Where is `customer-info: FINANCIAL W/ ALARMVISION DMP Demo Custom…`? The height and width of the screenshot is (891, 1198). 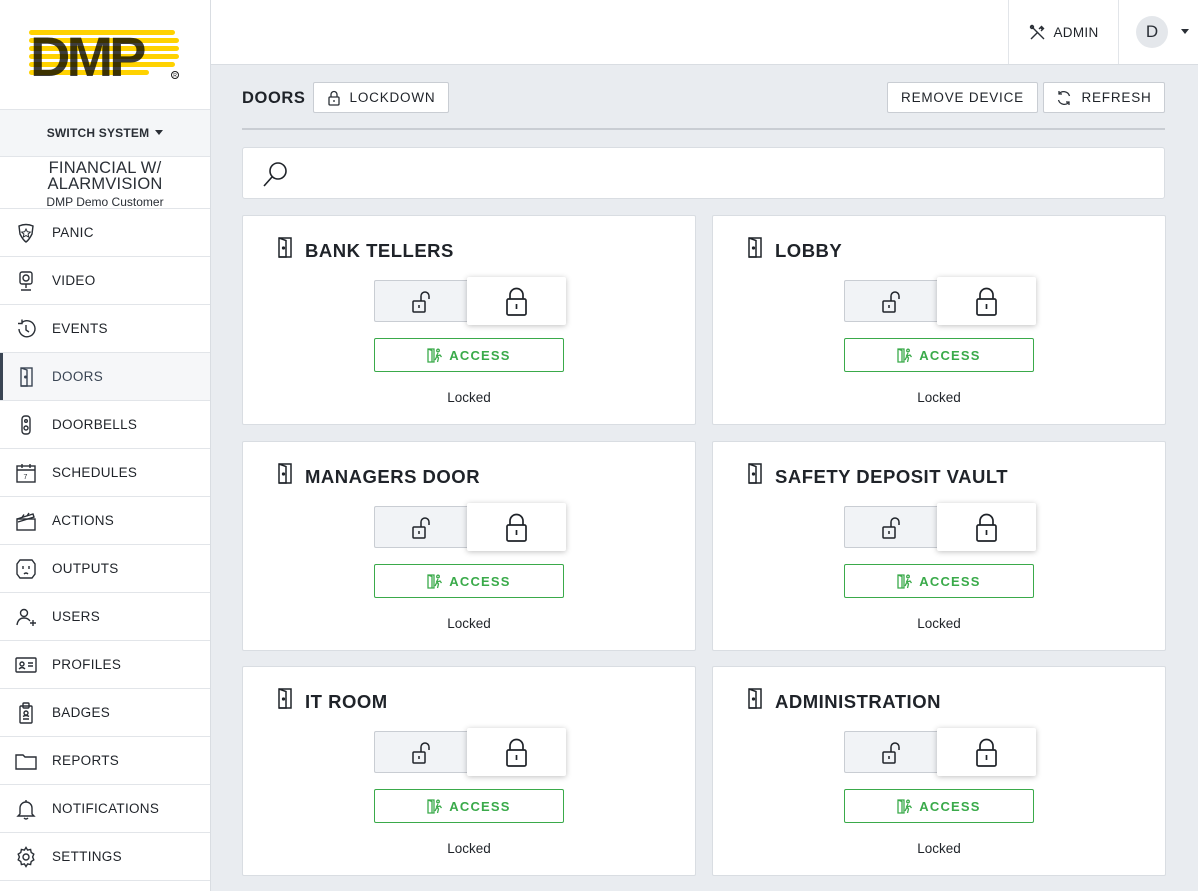
customer-info: FINANCIAL W/ ALARMVISION DMP Demo Custom… is located at coordinates (105, 183).